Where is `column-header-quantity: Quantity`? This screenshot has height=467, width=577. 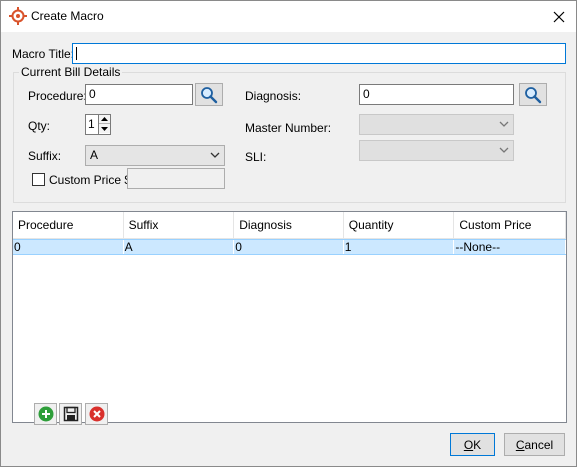 column-header-quantity: Quantity is located at coordinates (399, 225).